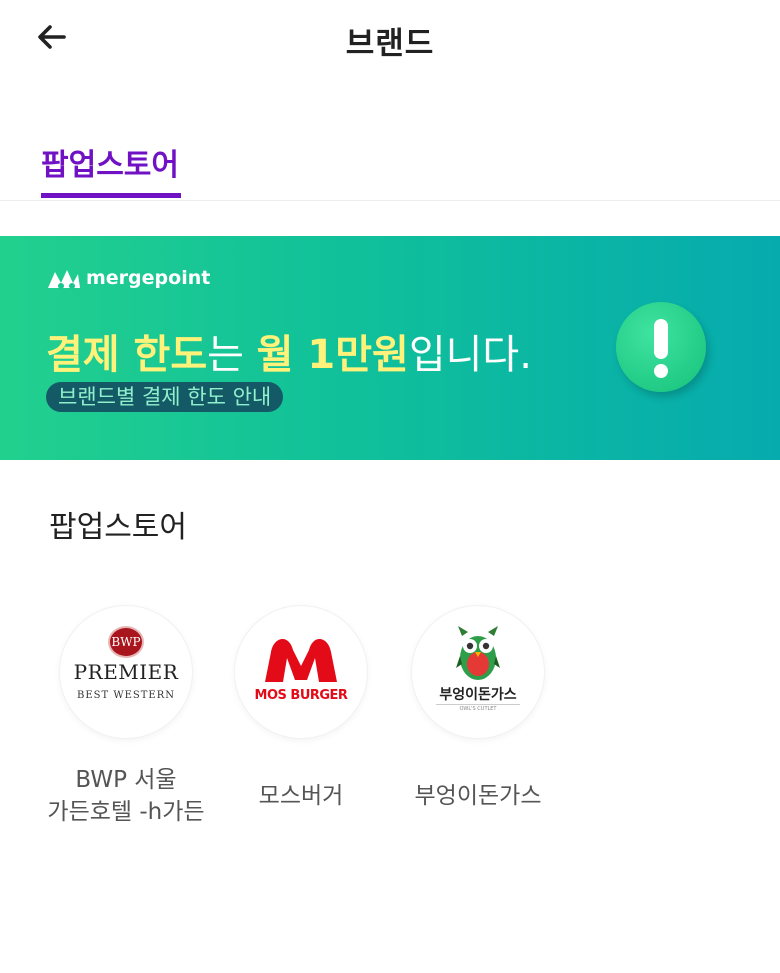 This screenshot has width=780, height=973. What do you see at coordinates (148, 278) in the screenshot?
I see `mergepoint-logo-text: mergepoint` at bounding box center [148, 278].